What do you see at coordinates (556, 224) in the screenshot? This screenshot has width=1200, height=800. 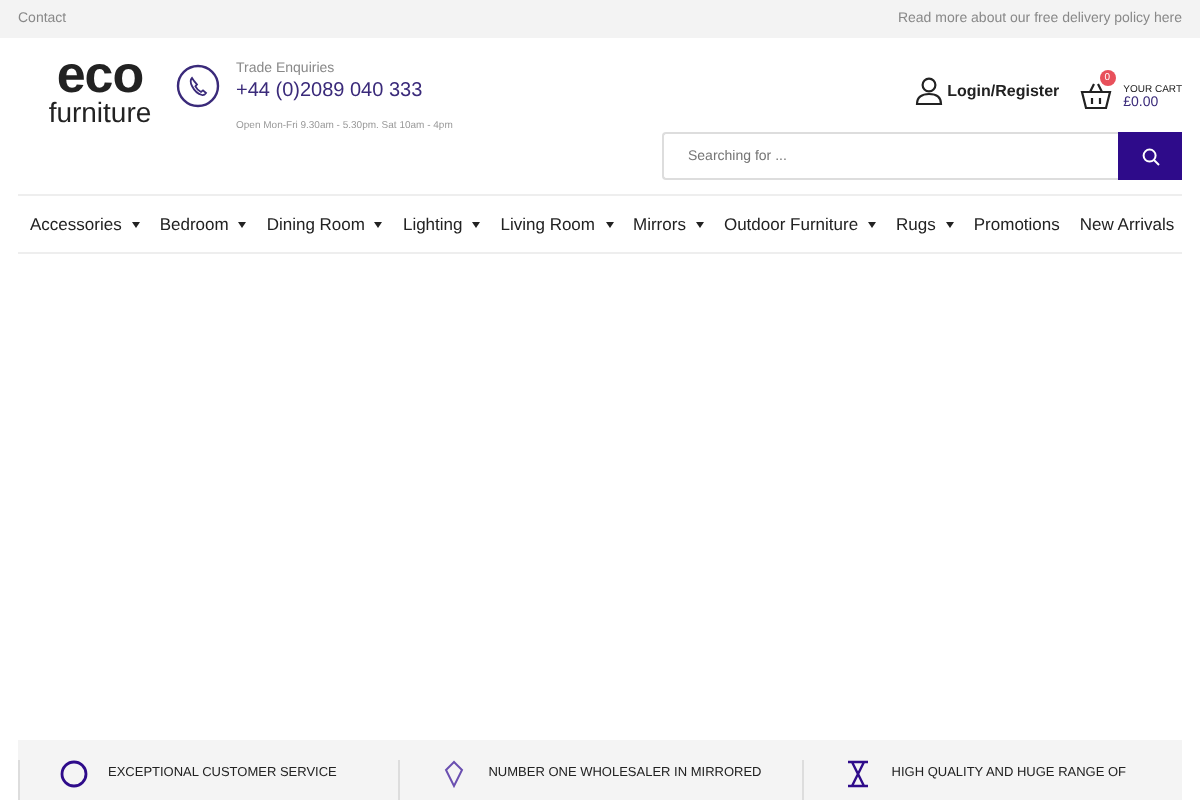 I see `nav-menu-item: Living Room` at bounding box center [556, 224].